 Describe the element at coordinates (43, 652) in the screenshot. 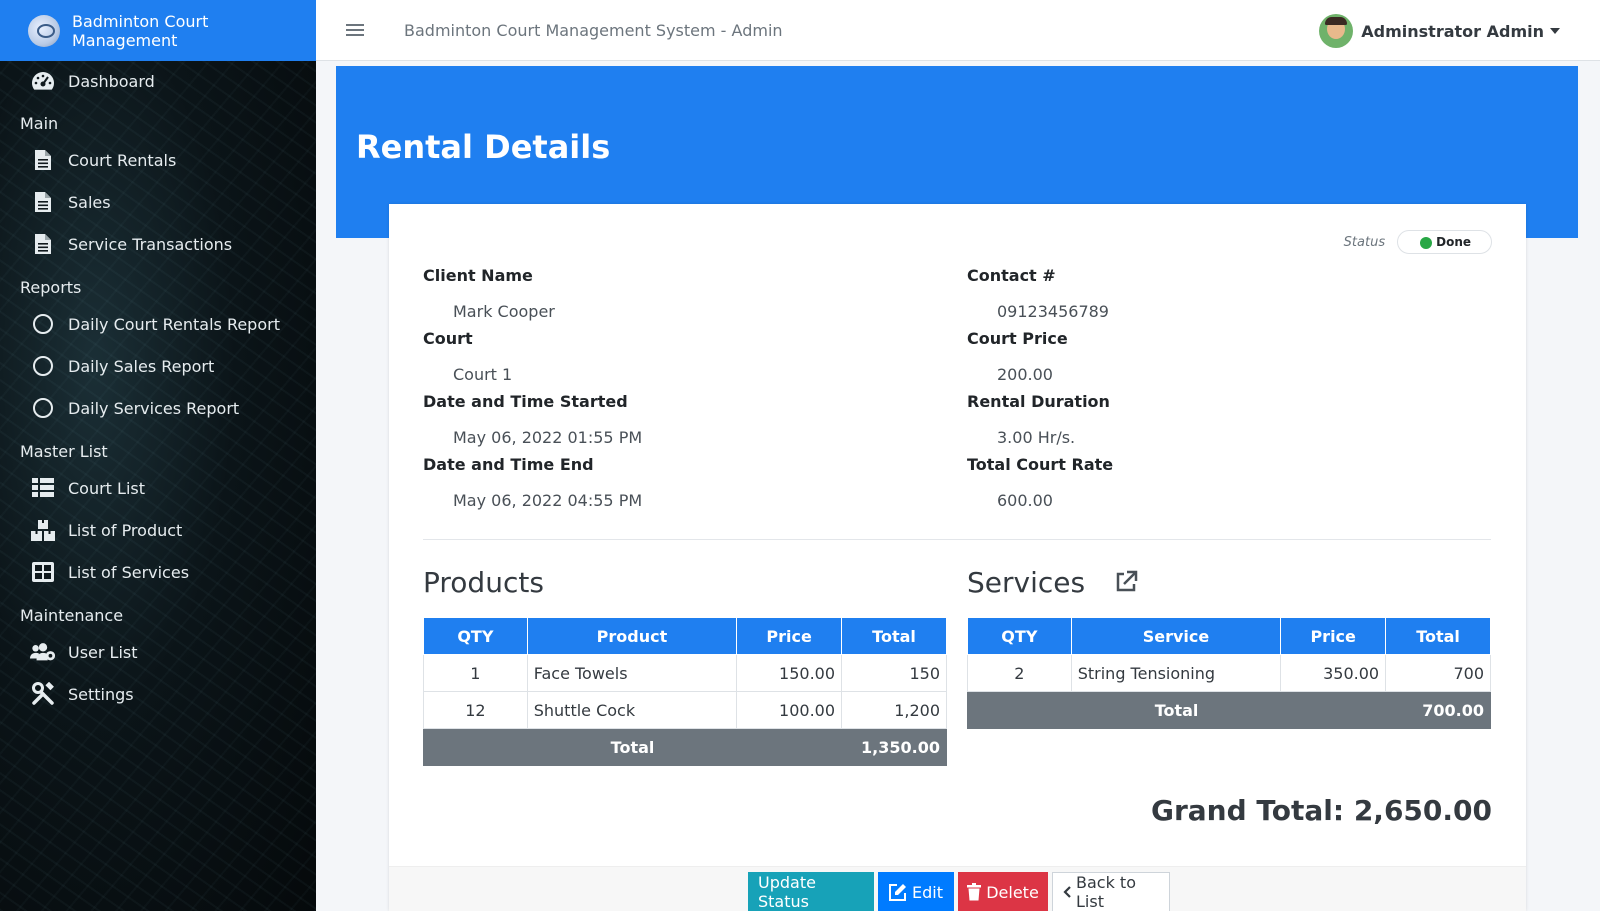

I see `users-cog-icon` at that location.